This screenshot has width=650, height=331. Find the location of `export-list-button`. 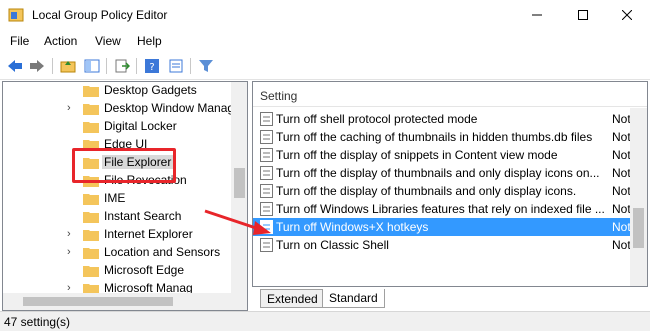

export-list-button is located at coordinates (122, 66).